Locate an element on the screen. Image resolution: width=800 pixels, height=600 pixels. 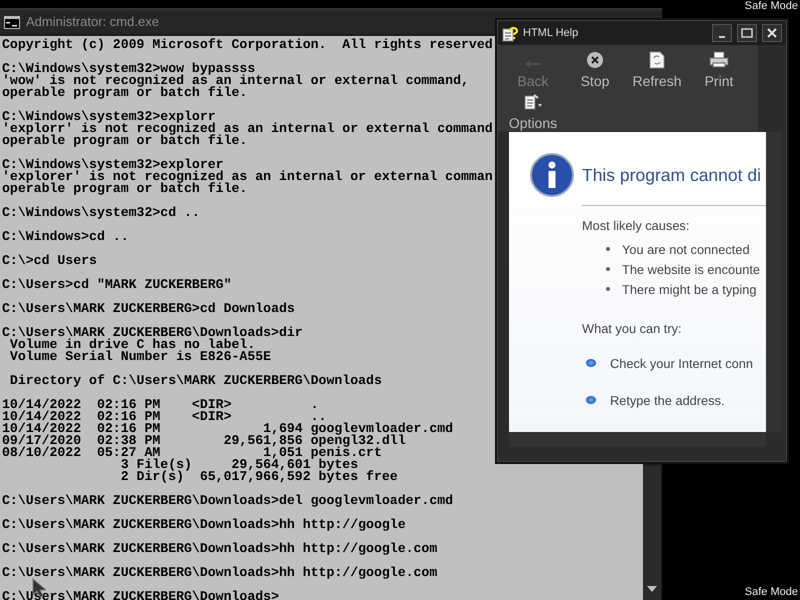
console-line: 3 File(s) 29,564,601 bytes is located at coordinates (239, 465).